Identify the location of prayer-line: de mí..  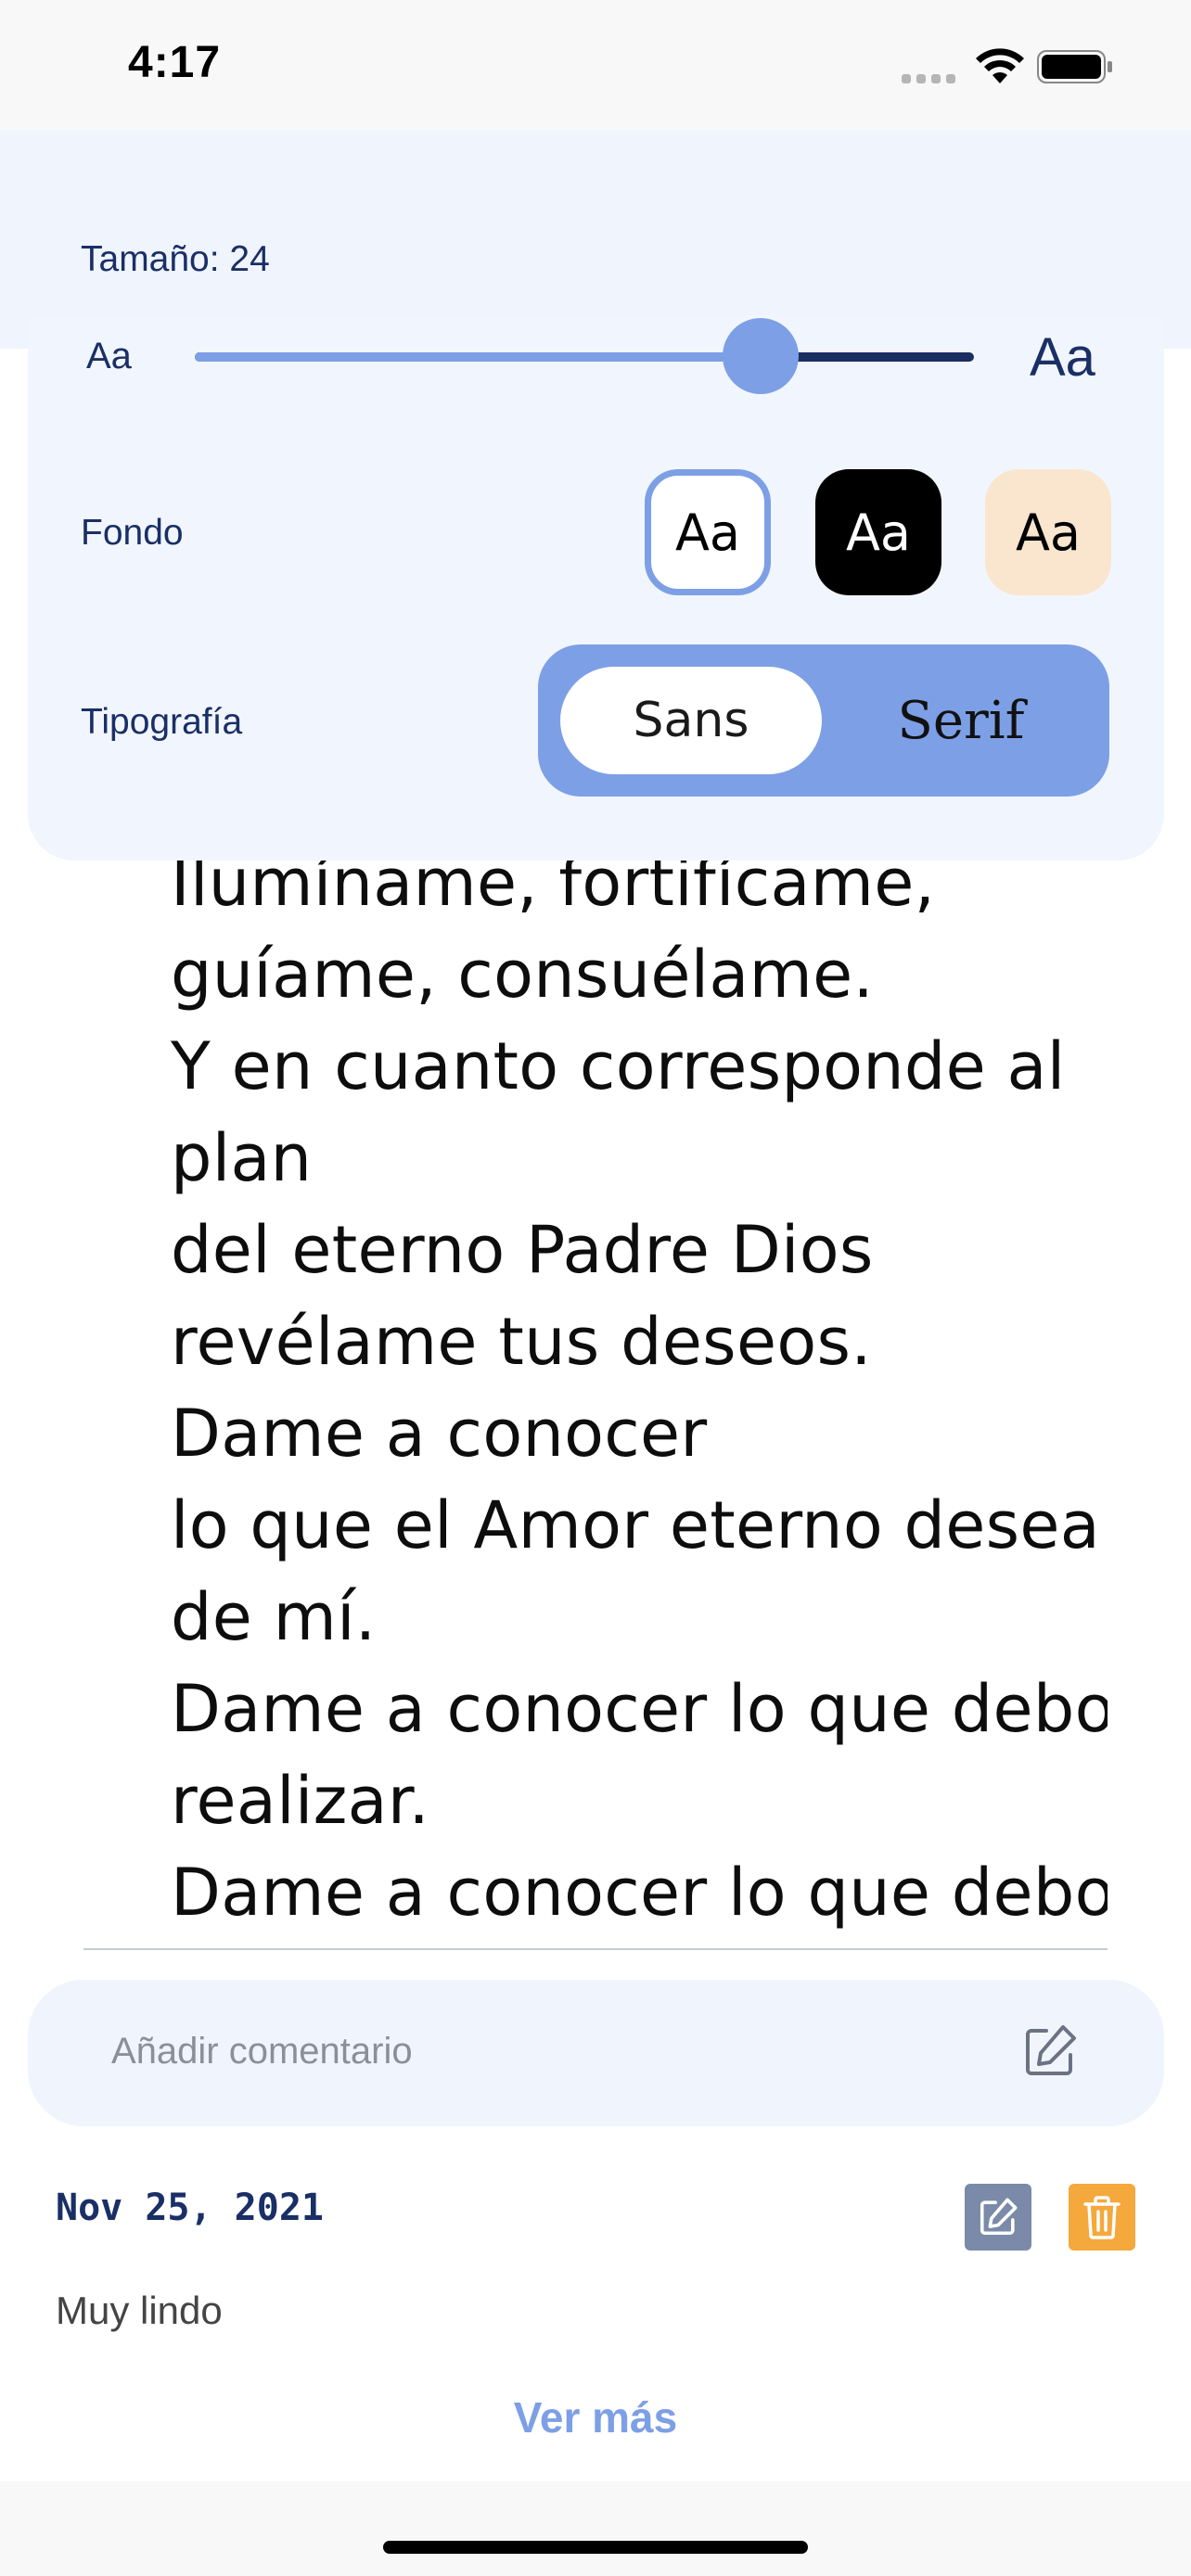
(274, 1617).